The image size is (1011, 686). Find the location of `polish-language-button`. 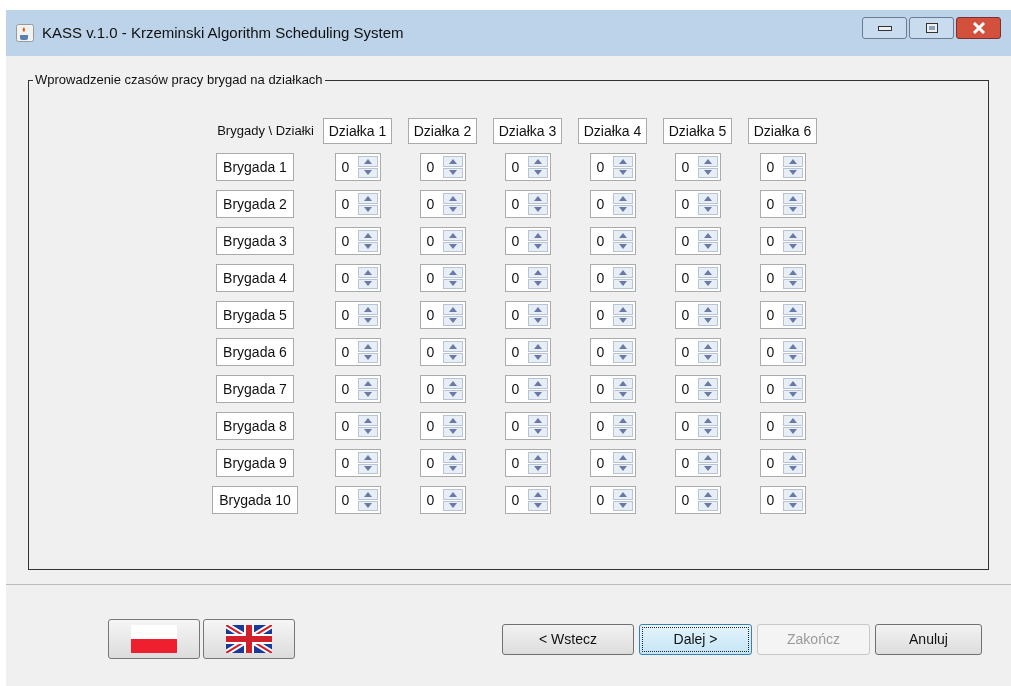

polish-language-button is located at coordinates (154, 639).